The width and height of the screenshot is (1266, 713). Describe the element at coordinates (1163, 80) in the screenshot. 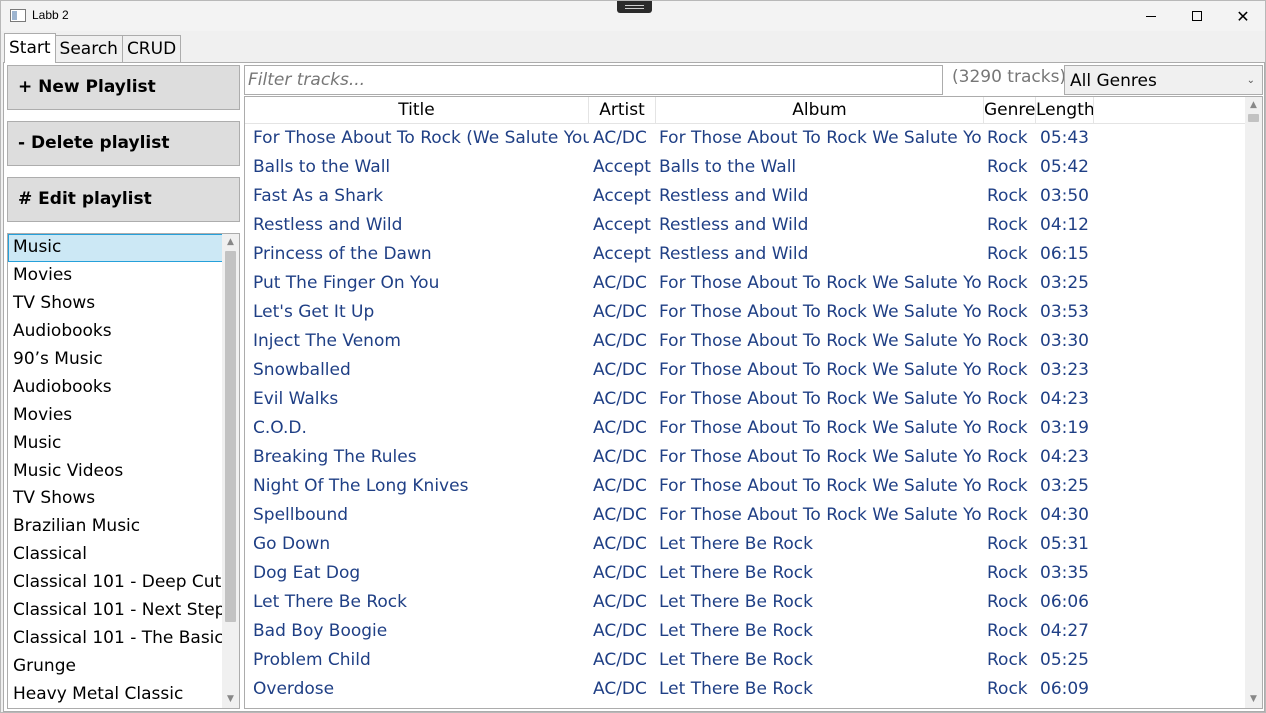

I see `genre-select: All Genres ⌄` at that location.